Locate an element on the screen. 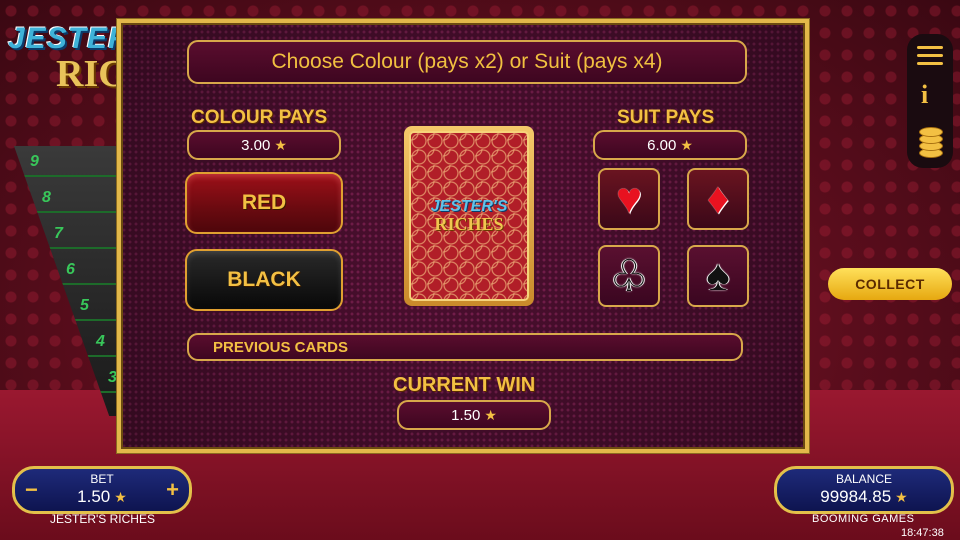 Image resolution: width=960 pixels, height=540 pixels. bet-value: 1.50 ★ is located at coordinates (102, 497).